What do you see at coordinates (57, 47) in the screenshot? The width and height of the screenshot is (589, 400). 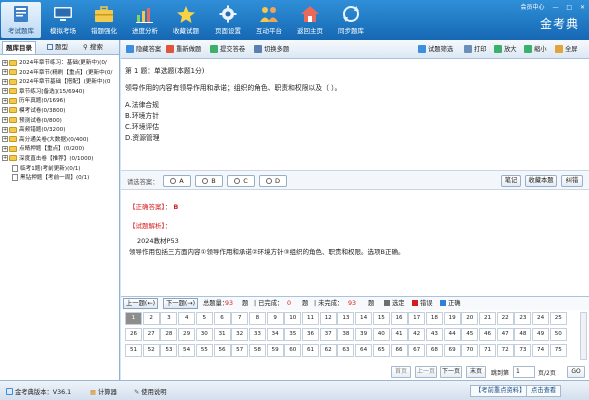 I see `tab-topic: 题型` at bounding box center [57, 47].